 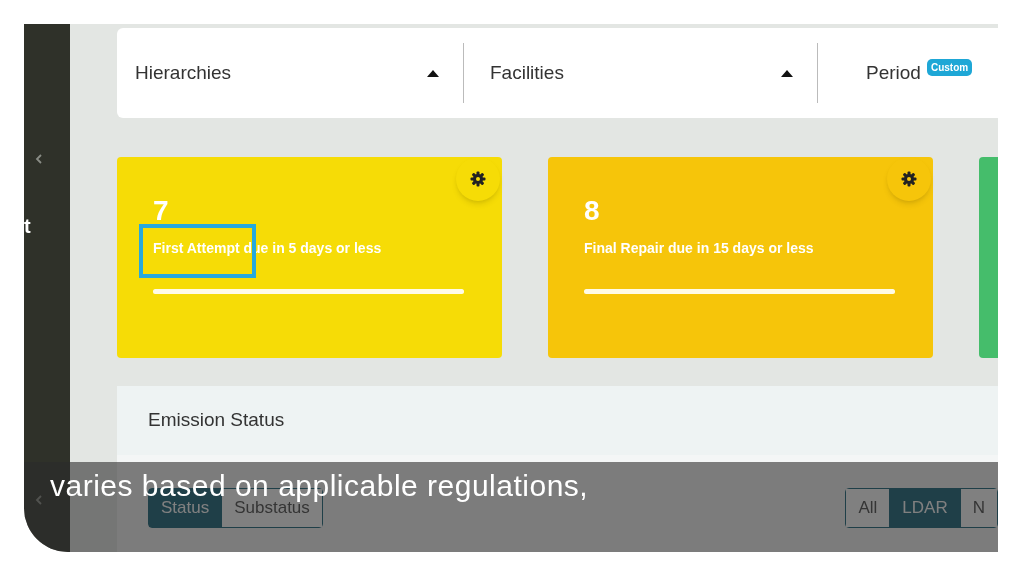 What do you see at coordinates (924, 508) in the screenshot?
I see `segment-tab: LDAR` at bounding box center [924, 508].